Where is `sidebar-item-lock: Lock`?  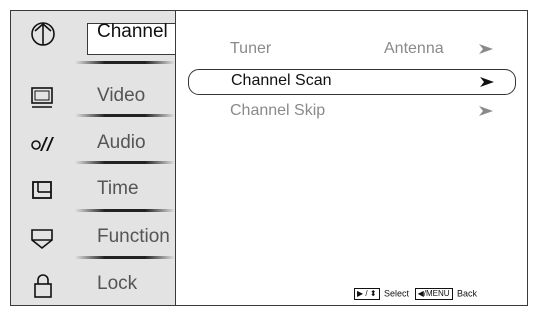 sidebar-item-lock: Lock is located at coordinates (93, 286).